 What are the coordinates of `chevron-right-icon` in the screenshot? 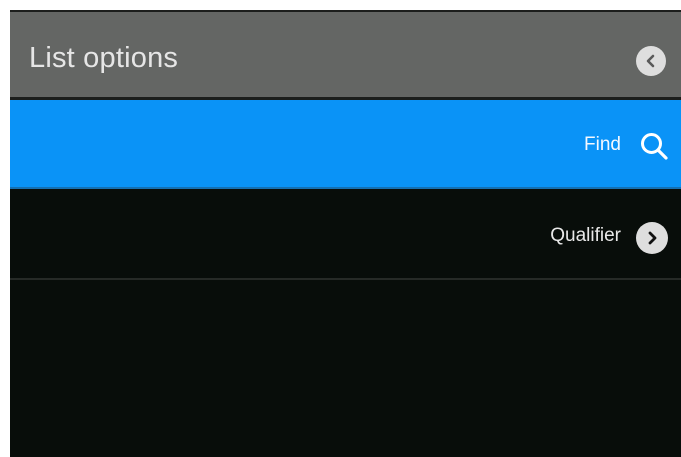 It's located at (652, 238).